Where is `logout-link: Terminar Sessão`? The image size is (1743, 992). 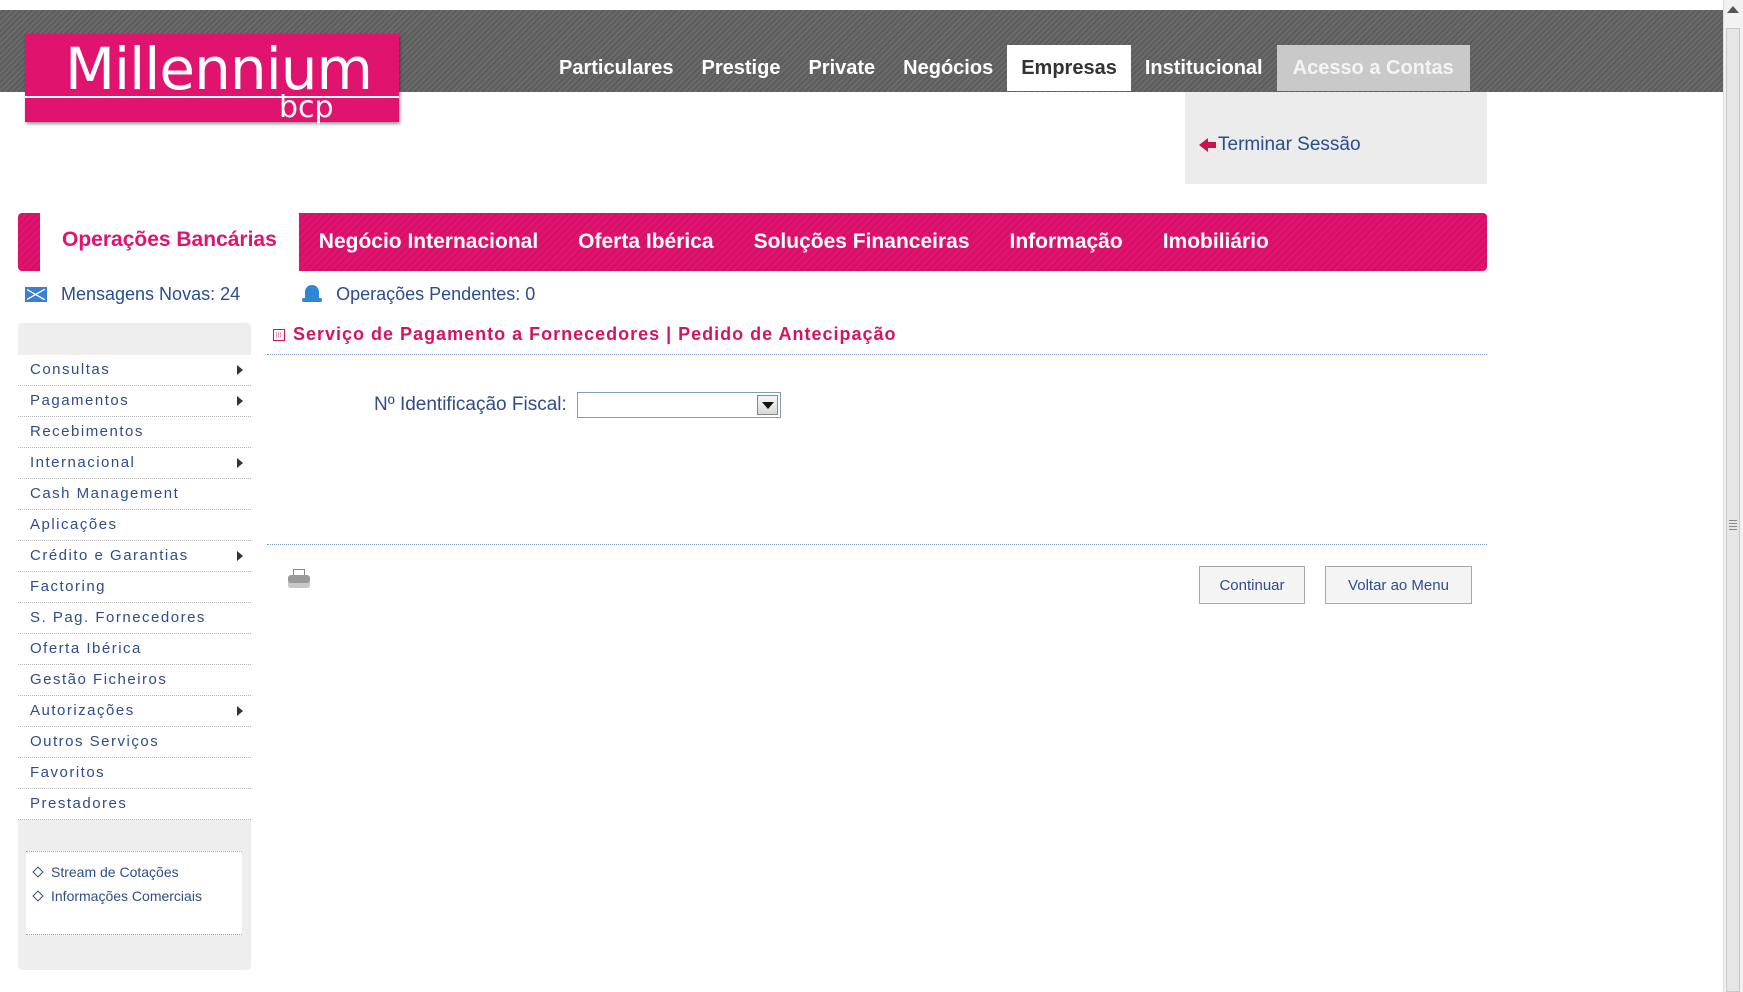 logout-link: Terminar Sessão is located at coordinates (1280, 145).